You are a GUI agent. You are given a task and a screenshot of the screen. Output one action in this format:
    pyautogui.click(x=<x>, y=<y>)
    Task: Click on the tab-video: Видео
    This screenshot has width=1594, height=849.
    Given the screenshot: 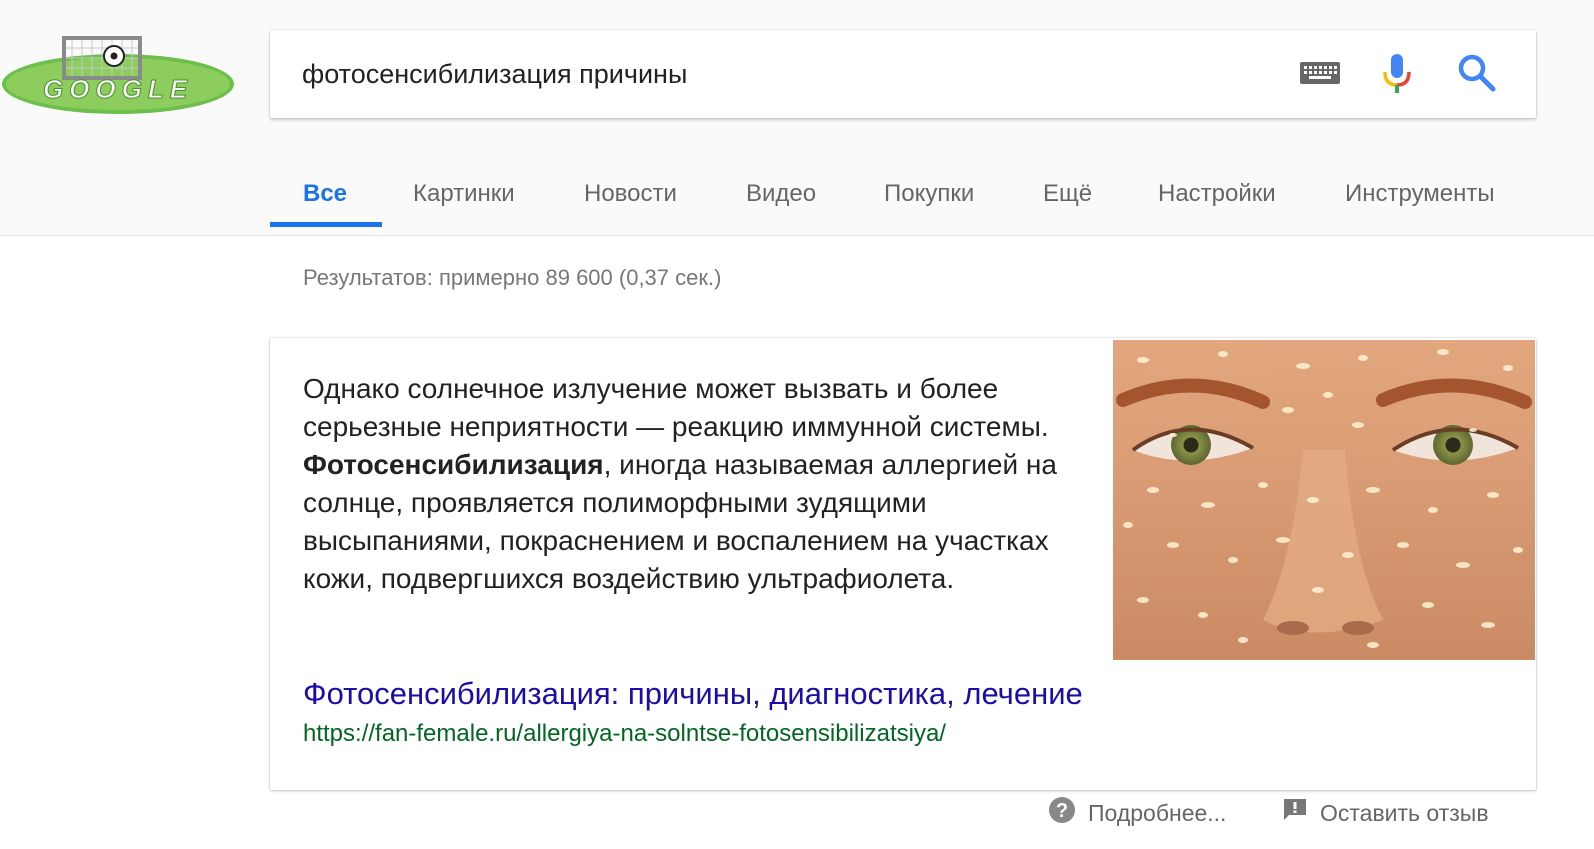 What is the action you would take?
    pyautogui.click(x=781, y=201)
    